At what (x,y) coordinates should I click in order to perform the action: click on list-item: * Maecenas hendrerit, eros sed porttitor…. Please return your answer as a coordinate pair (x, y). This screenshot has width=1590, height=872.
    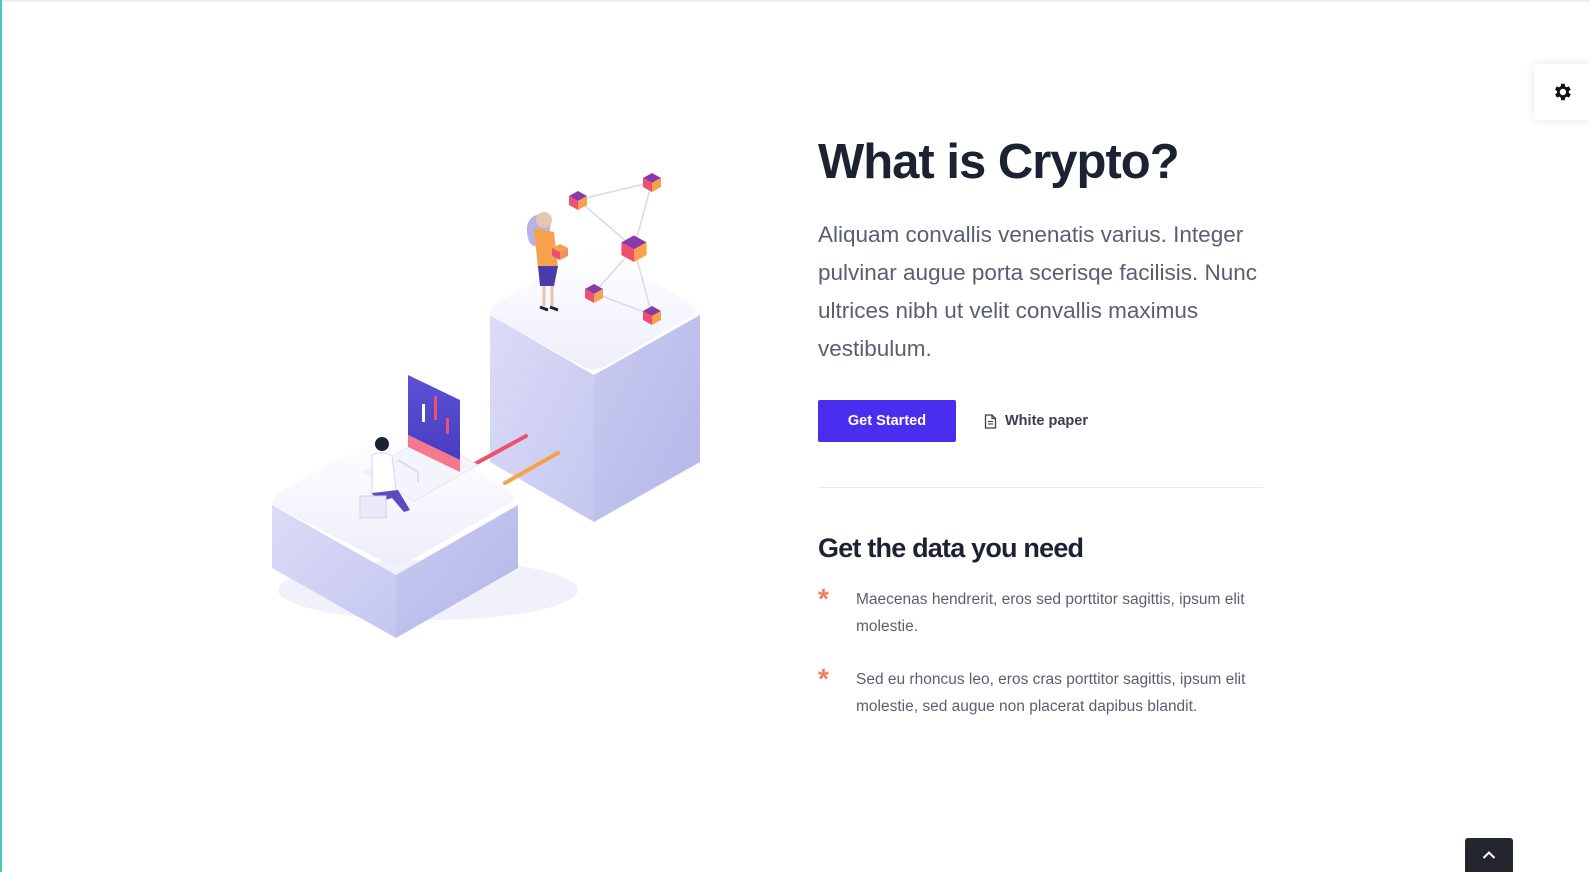
    Looking at the image, I should click on (1040, 611).